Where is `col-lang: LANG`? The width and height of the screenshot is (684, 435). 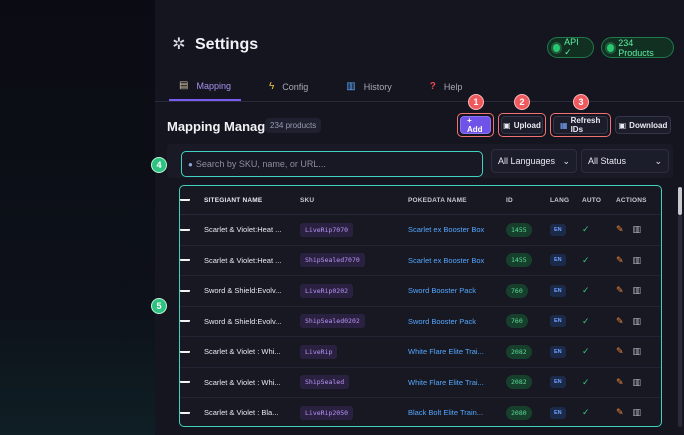
col-lang: LANG is located at coordinates (566, 200).